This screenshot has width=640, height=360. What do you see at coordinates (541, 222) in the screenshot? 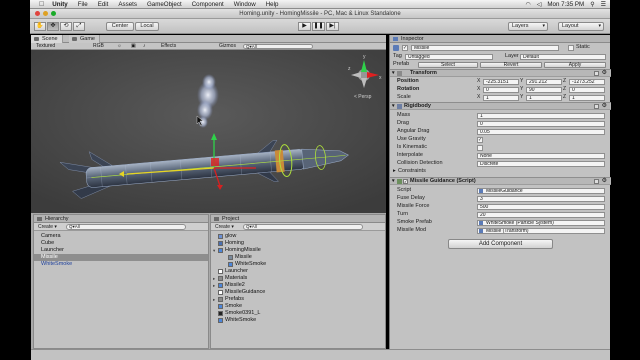
I see `guidance-ref-field: WhiteSmoke (Particle System)` at bounding box center [541, 222].